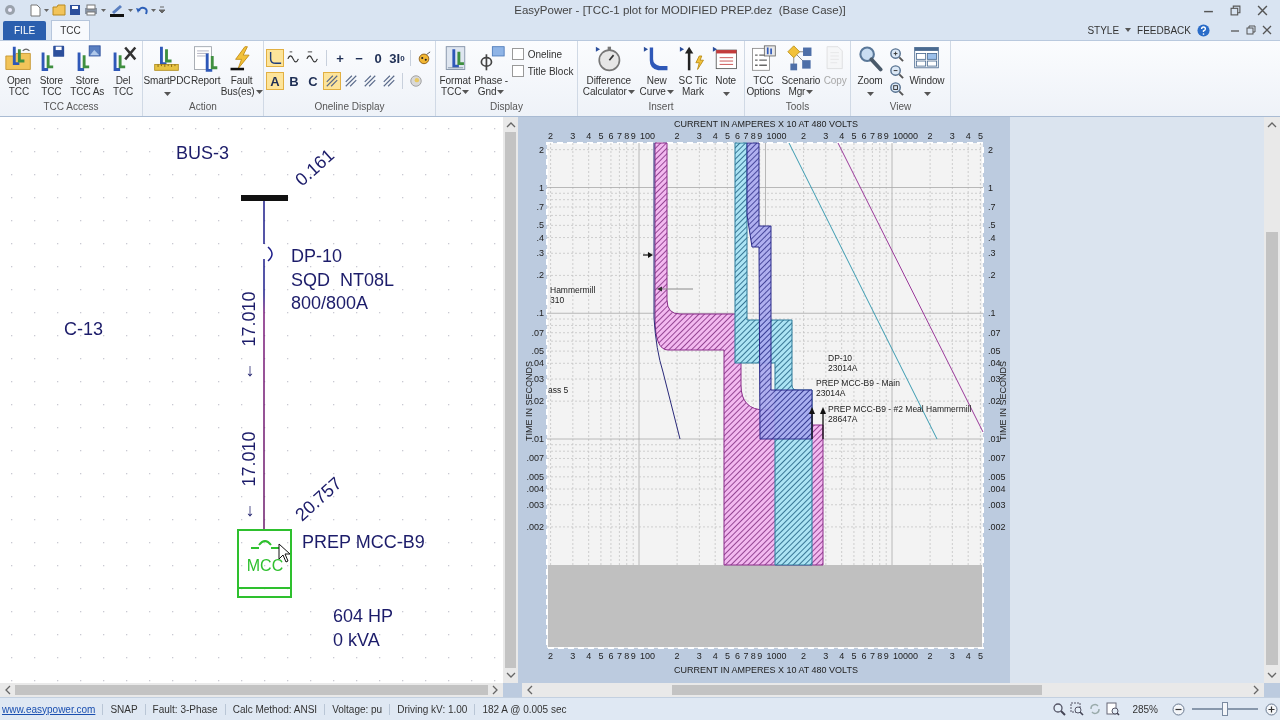  Describe the element at coordinates (693, 71) in the screenshot. I see `ribbon-button: SC Tic Mark` at that location.